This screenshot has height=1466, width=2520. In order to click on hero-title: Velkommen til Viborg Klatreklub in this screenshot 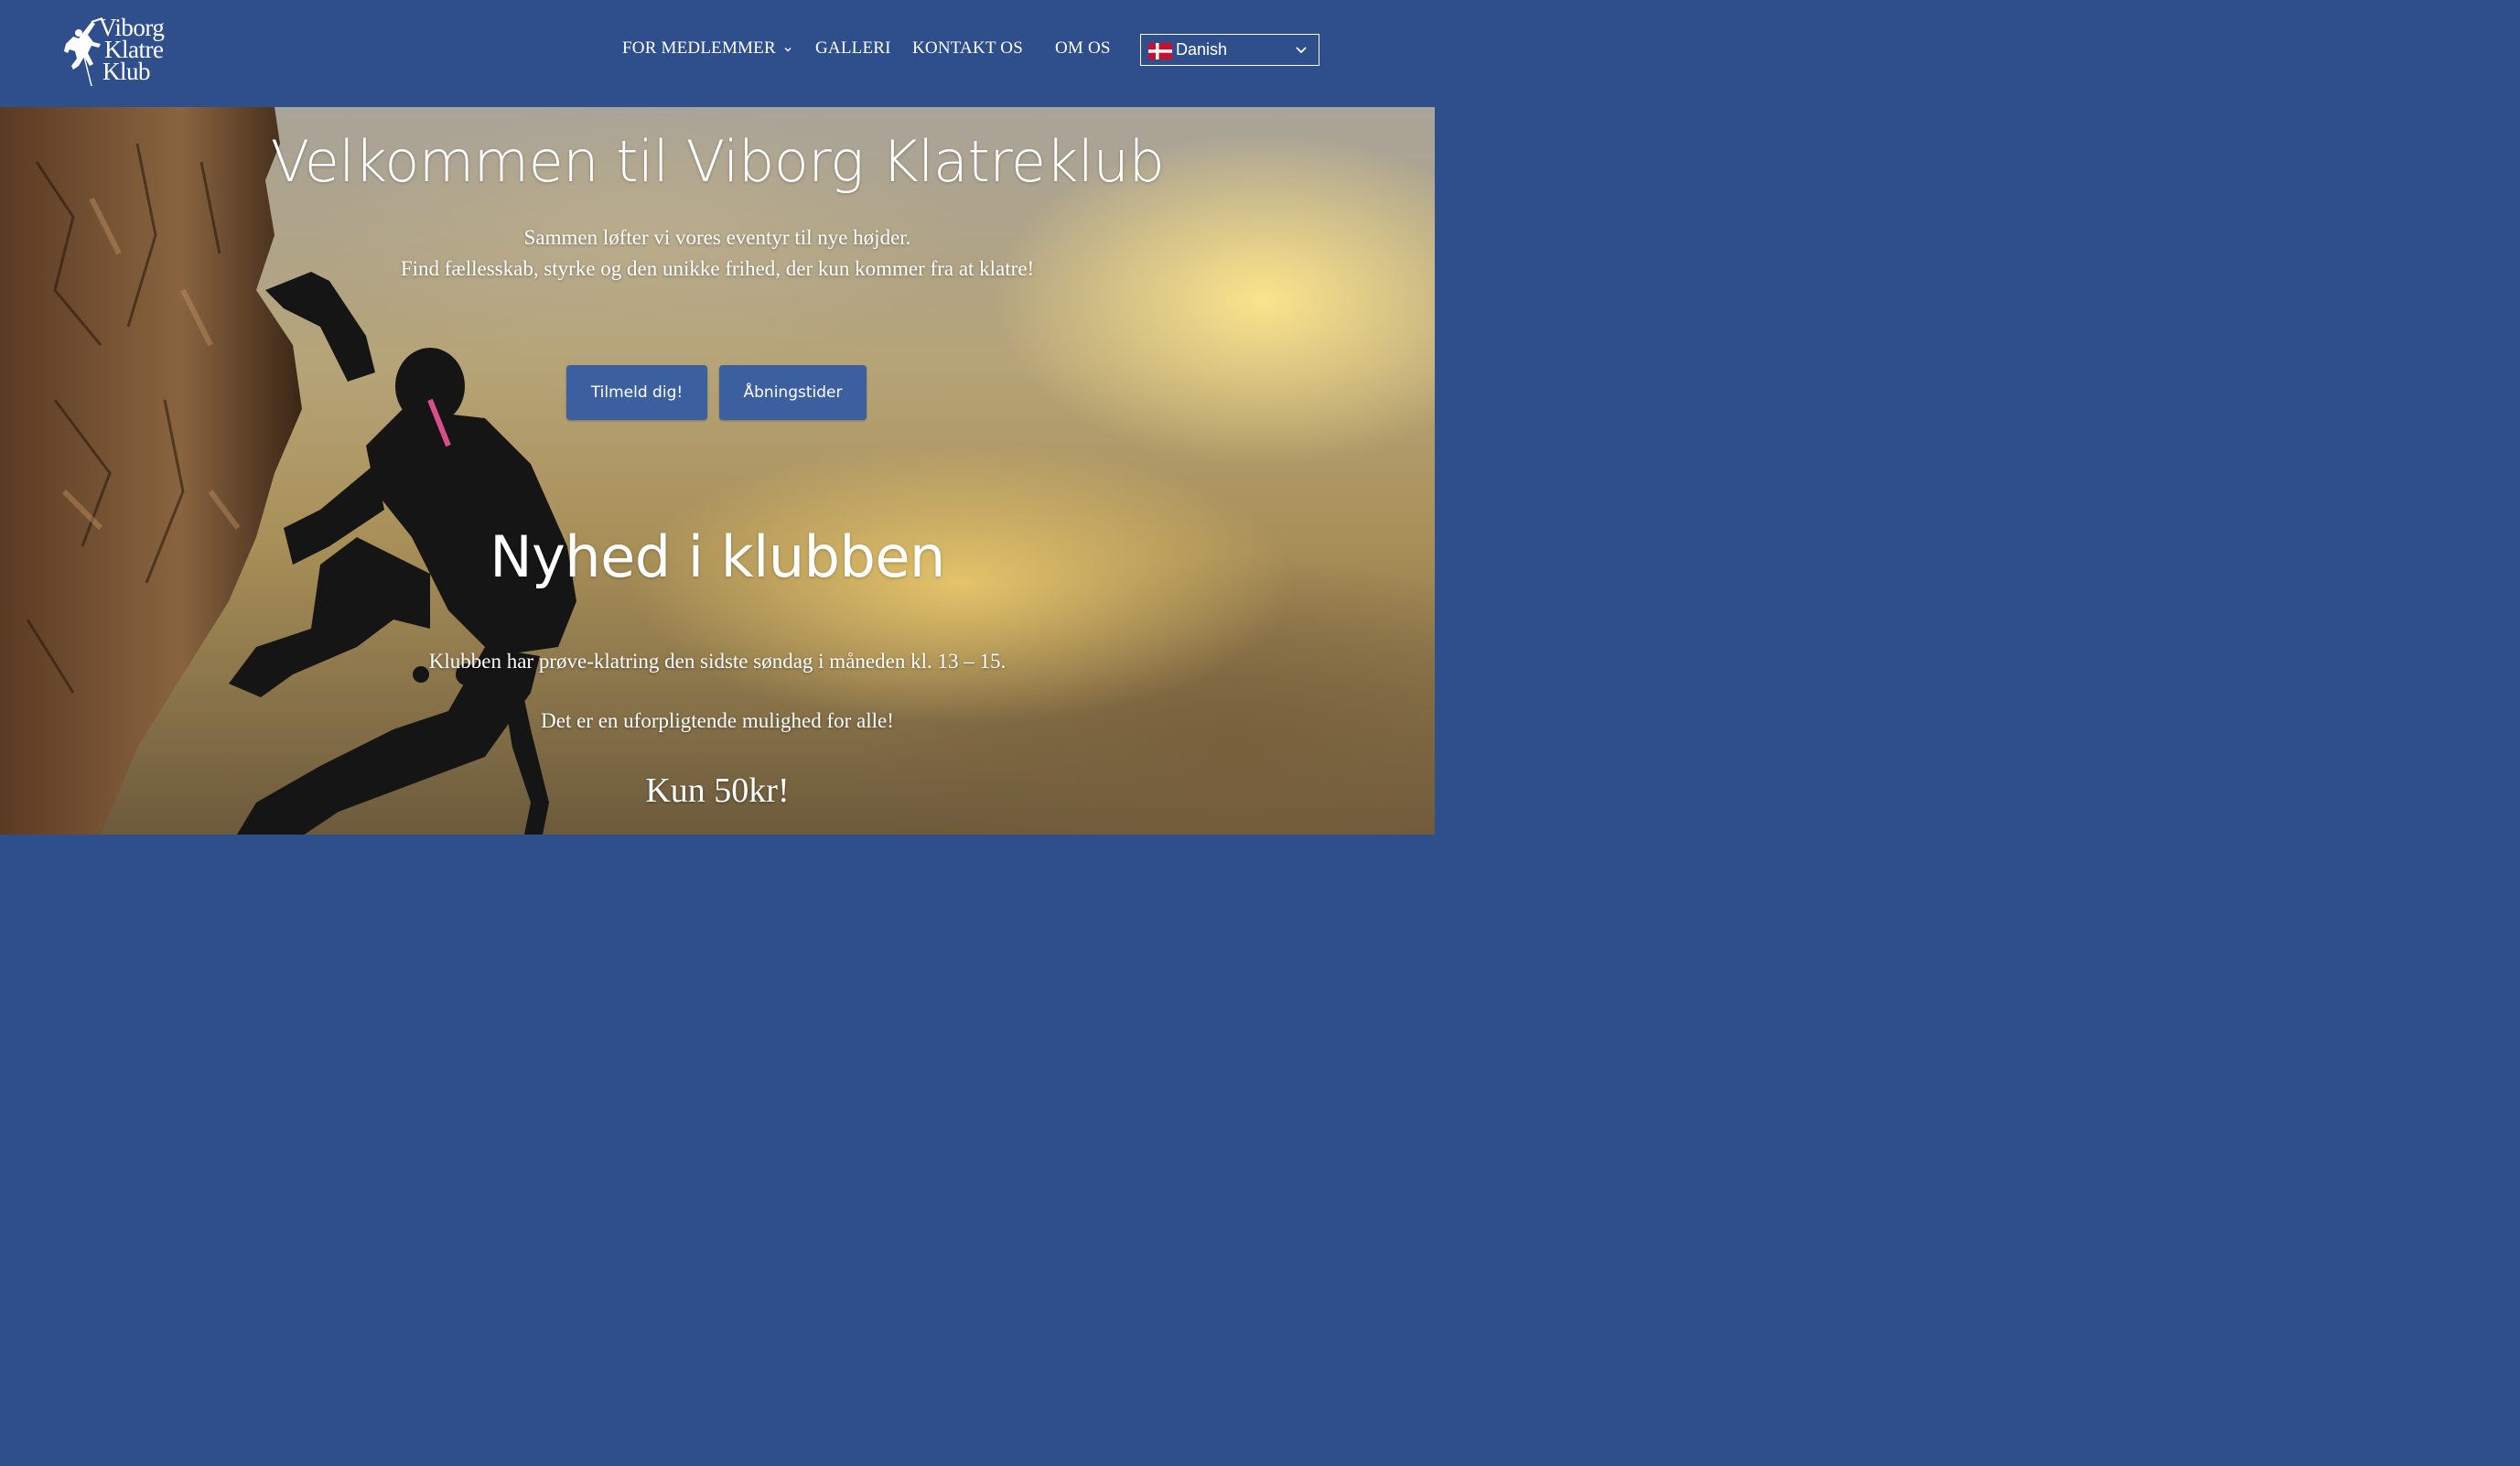, I will do `click(717, 161)`.